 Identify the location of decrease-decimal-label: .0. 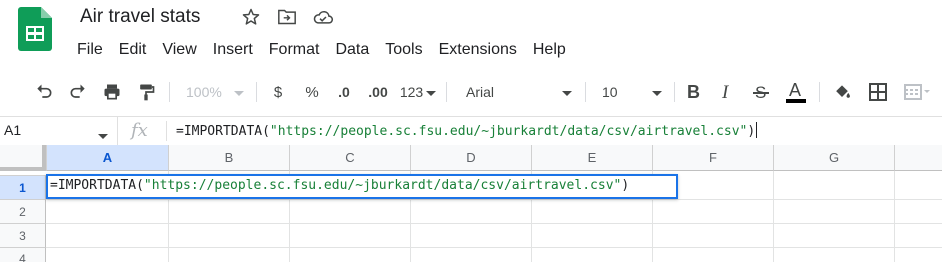
(344, 92).